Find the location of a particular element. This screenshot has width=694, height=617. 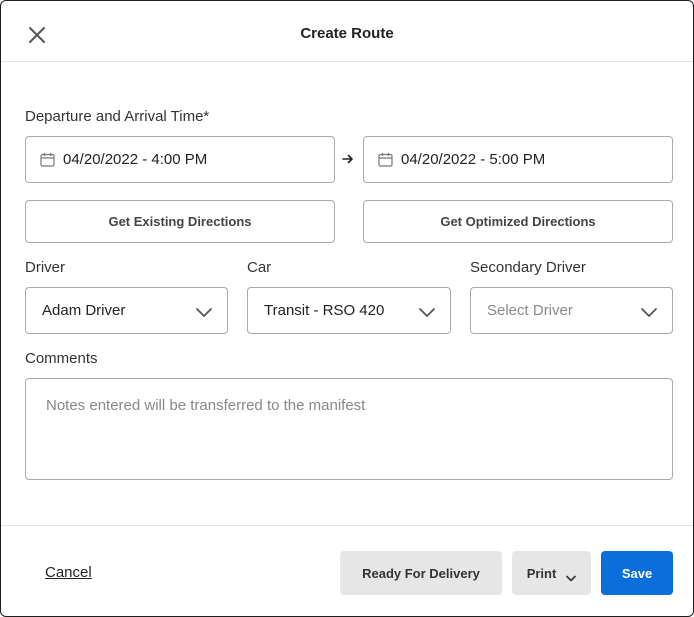

driver-select: Adam Driver is located at coordinates (126, 310).